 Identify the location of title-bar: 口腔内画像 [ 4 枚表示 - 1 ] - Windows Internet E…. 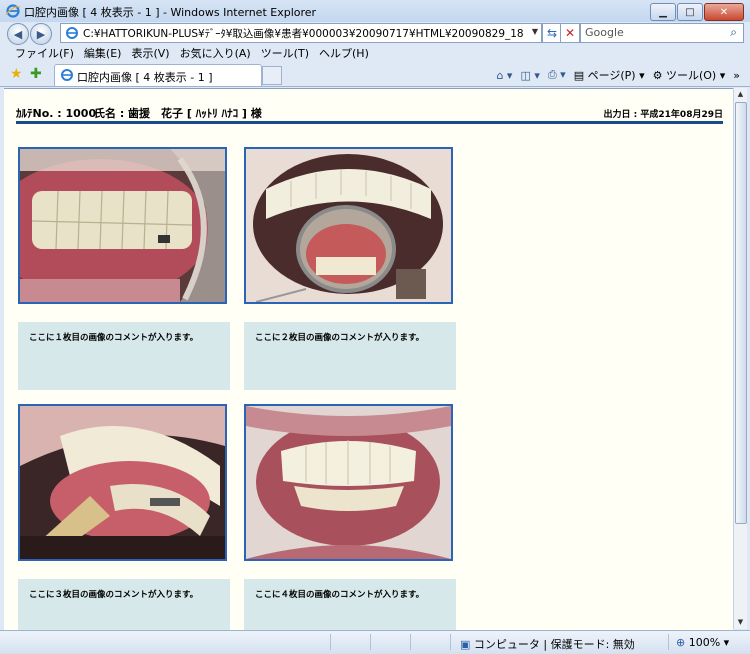
(375, 11).